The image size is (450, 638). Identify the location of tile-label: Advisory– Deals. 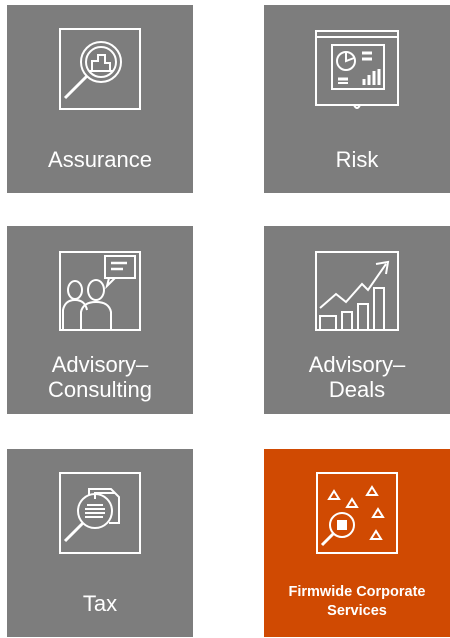
(357, 377).